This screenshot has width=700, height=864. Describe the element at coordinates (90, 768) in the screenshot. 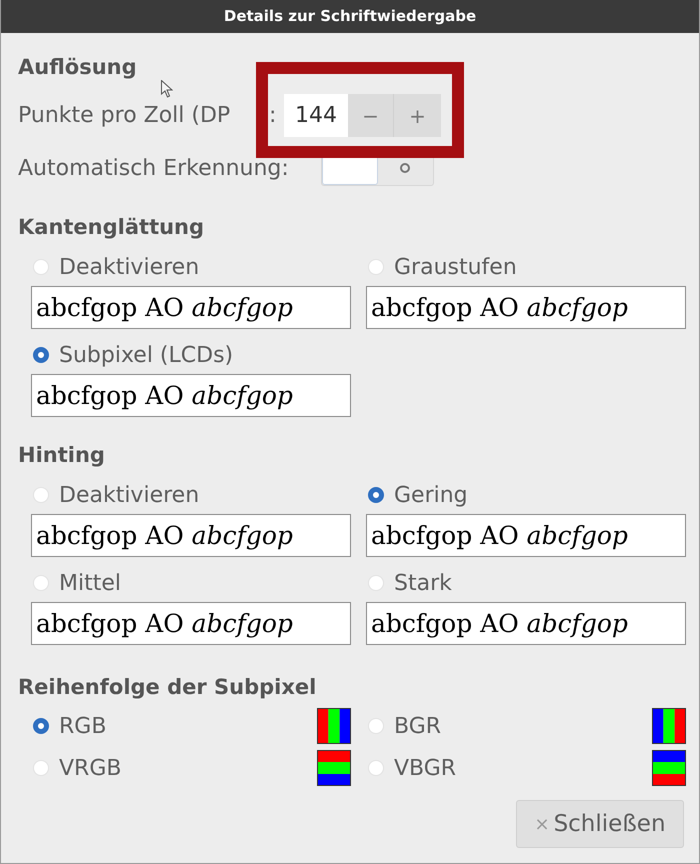

I see `option-label: VRGB` at that location.